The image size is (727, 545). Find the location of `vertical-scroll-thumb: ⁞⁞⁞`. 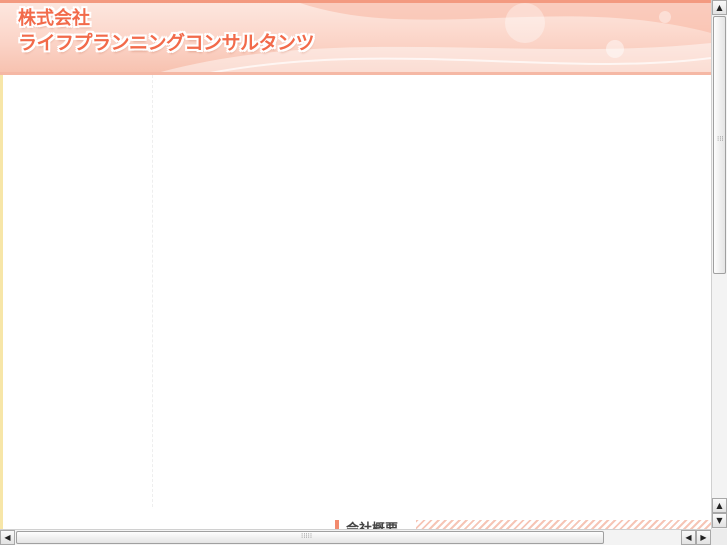

vertical-scroll-thumb: ⁞⁞⁞ is located at coordinates (719, 145).